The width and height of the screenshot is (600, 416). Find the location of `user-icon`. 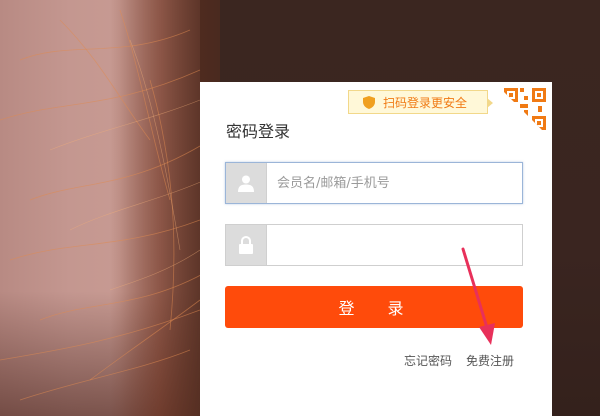

user-icon is located at coordinates (246, 183).